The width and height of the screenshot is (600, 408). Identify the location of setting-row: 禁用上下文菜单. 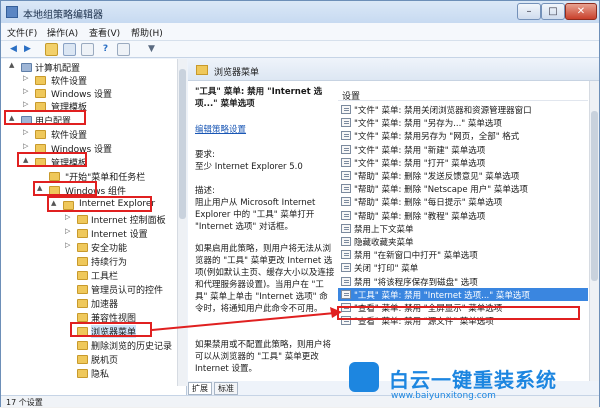
(463, 228).